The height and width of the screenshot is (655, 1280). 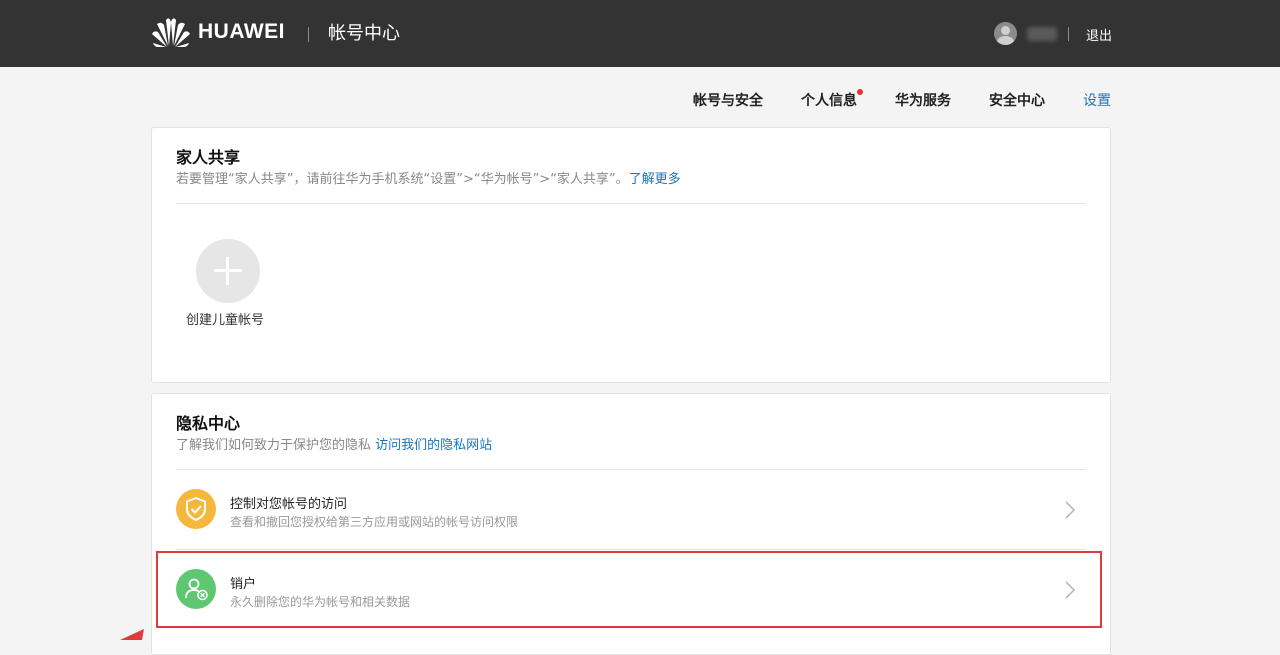 I want to click on notification-dot, so click(x=860, y=92).